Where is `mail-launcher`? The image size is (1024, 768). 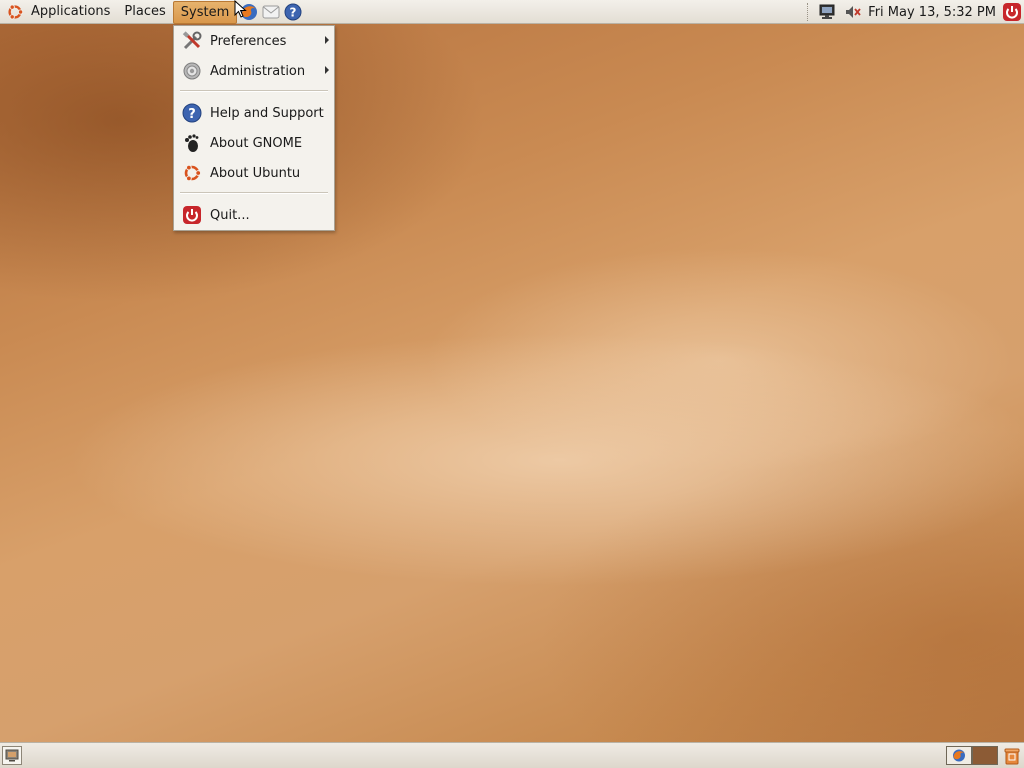 mail-launcher is located at coordinates (271, 12).